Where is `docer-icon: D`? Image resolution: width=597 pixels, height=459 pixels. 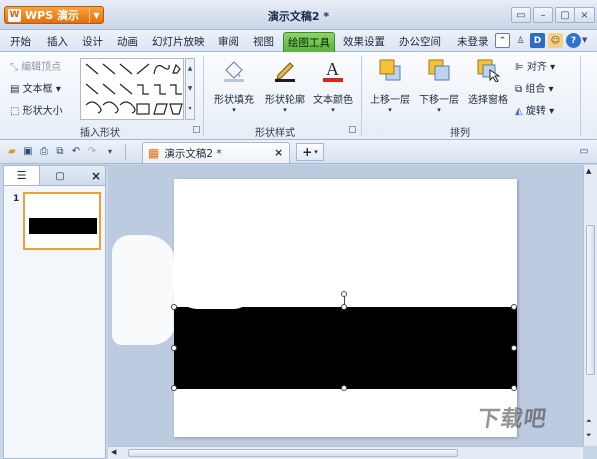
docer-icon: D is located at coordinates (537, 40).